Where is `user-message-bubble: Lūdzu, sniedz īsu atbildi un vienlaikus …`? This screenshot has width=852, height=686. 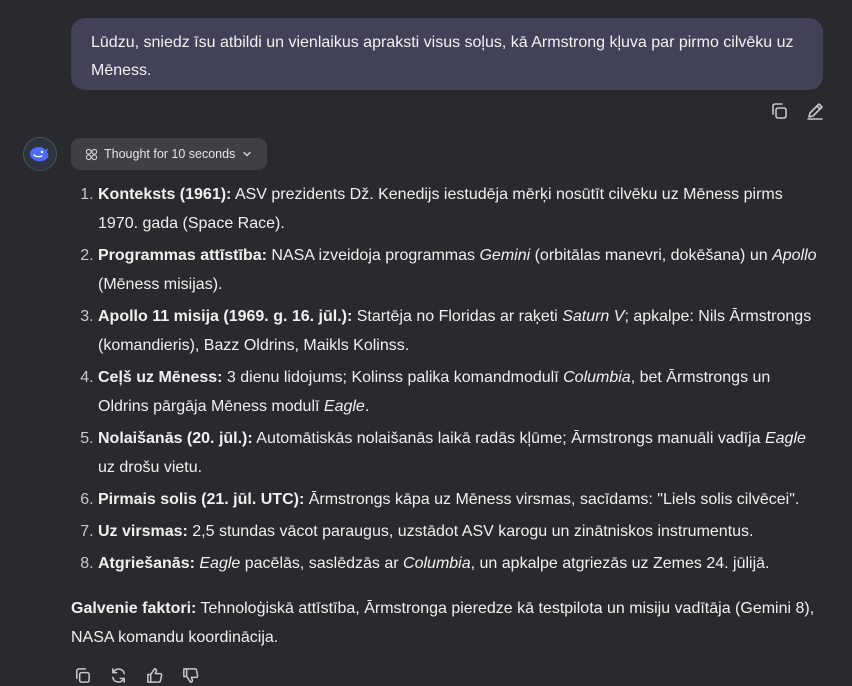
user-message-bubble: Lūdzu, sniedz īsu atbildi un vienlaikus … is located at coordinates (447, 54).